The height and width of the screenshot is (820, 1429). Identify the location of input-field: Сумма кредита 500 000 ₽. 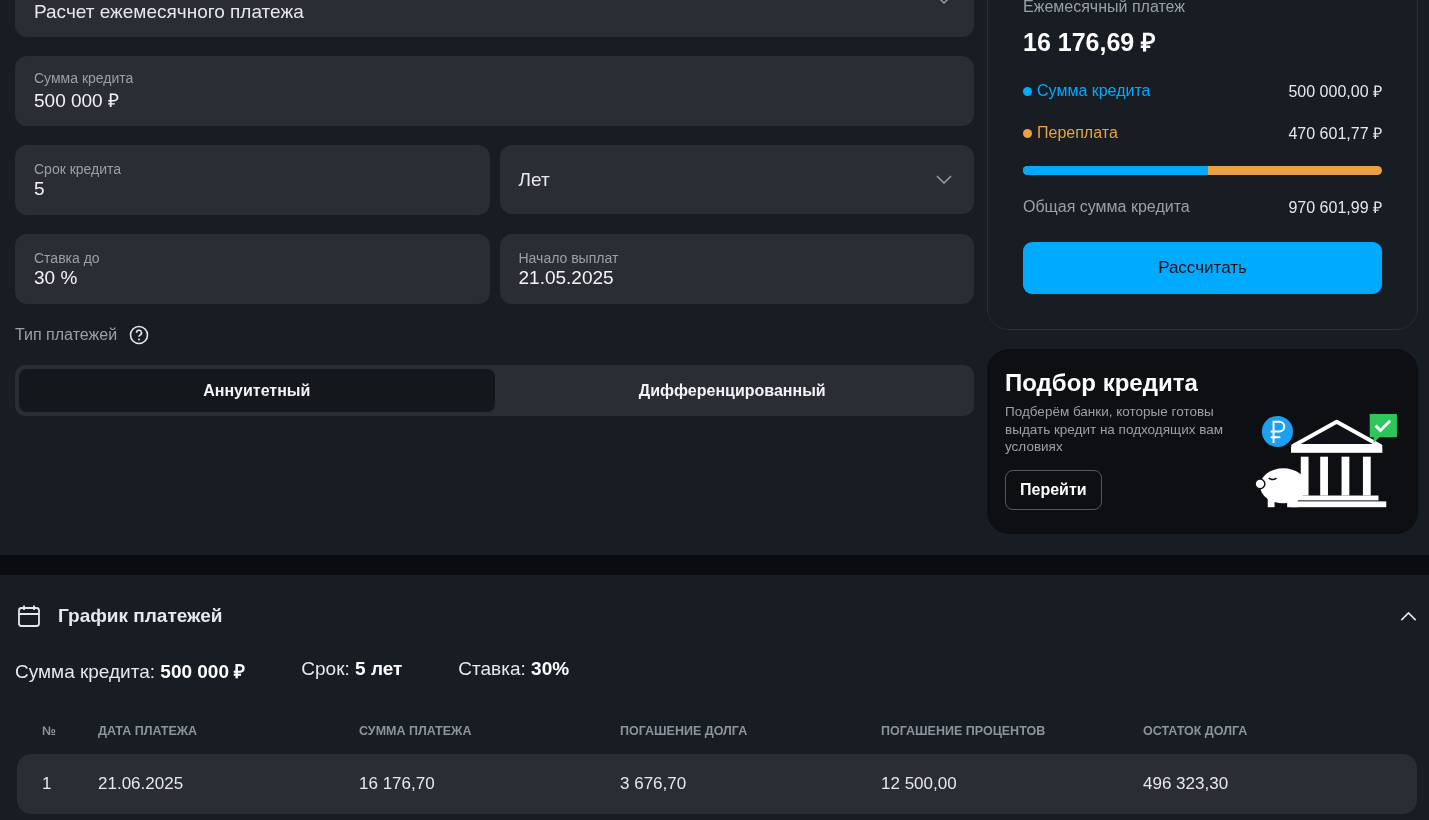
(494, 91).